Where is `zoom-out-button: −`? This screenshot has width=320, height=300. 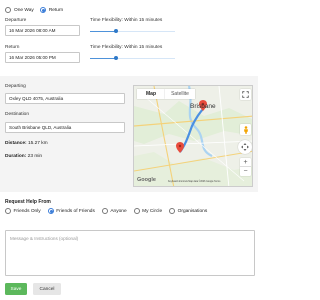 zoom-out-button: − is located at coordinates (245, 171).